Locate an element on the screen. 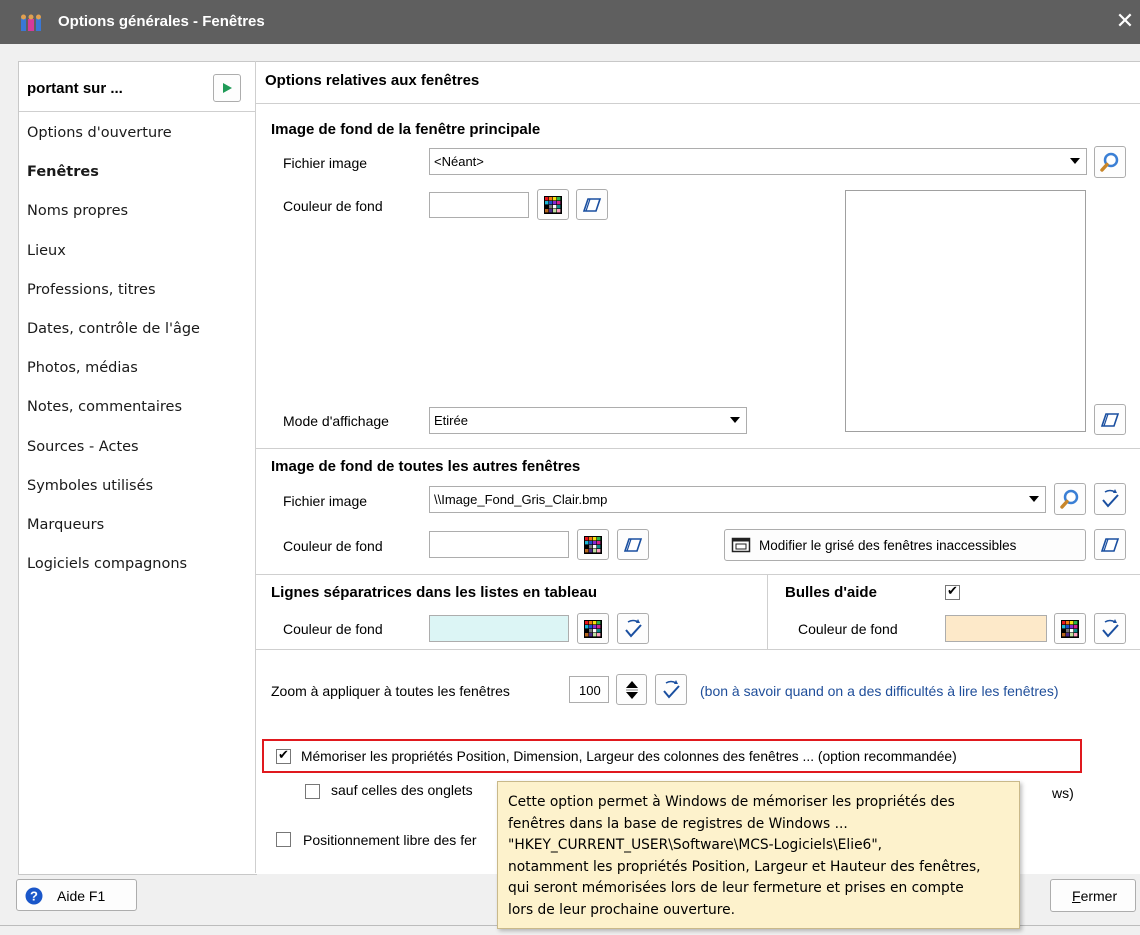  category-item: Logiciels compagnons is located at coordinates (107, 564).